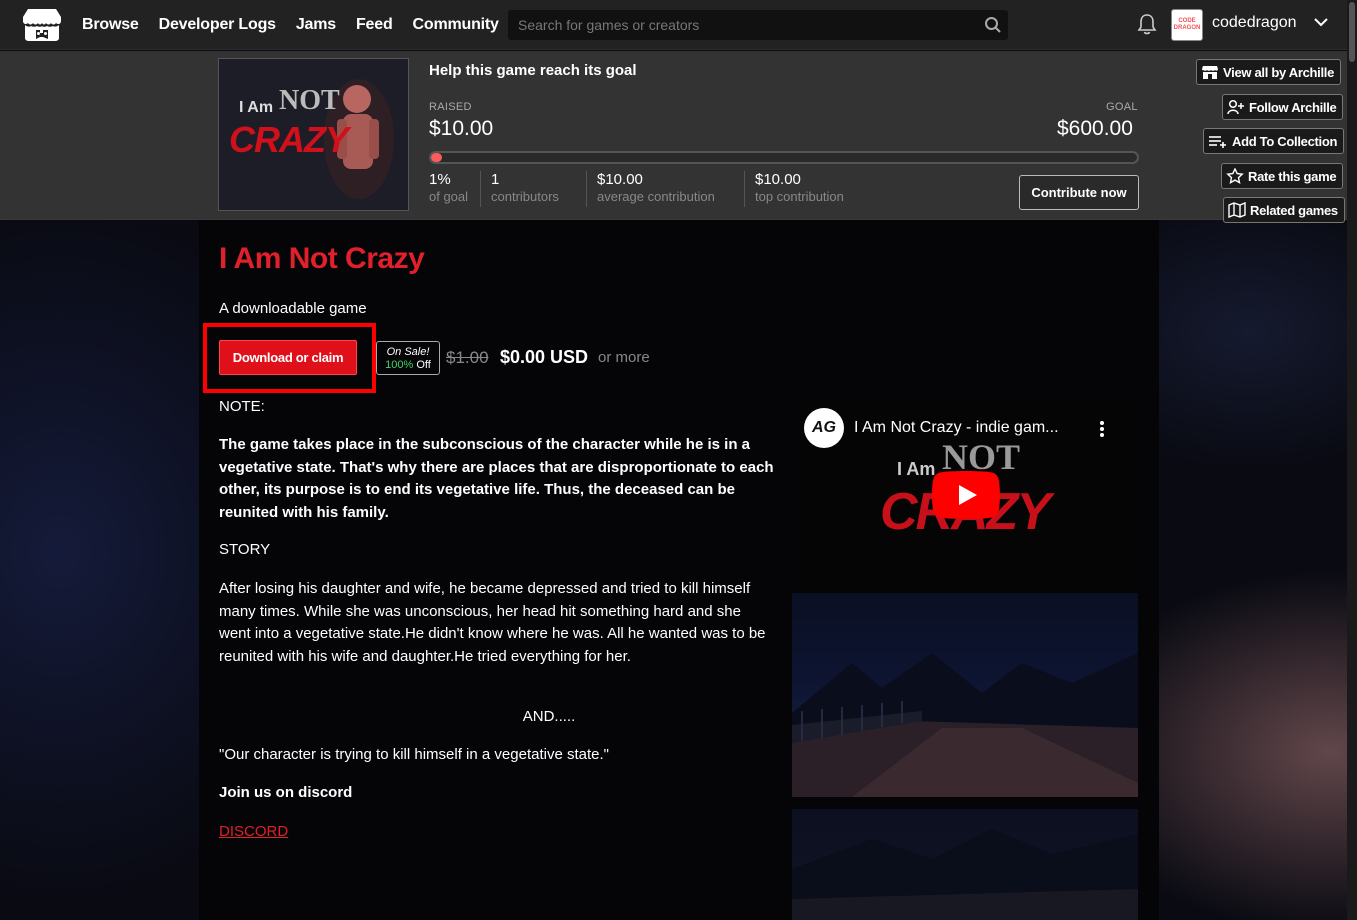  I want to click on price-or-more: or more, so click(624, 357).